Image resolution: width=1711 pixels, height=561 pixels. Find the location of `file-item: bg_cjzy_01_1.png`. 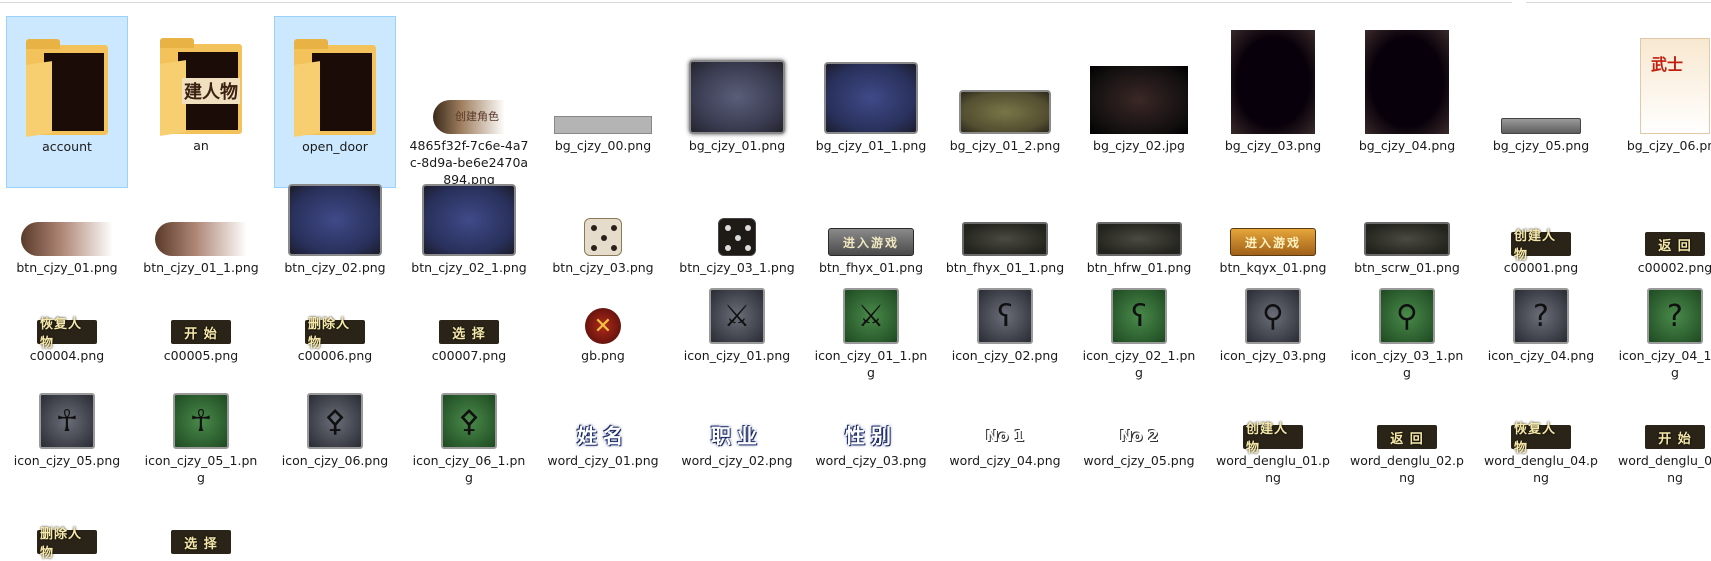

file-item: bg_cjzy_01_1.png is located at coordinates (871, 102).